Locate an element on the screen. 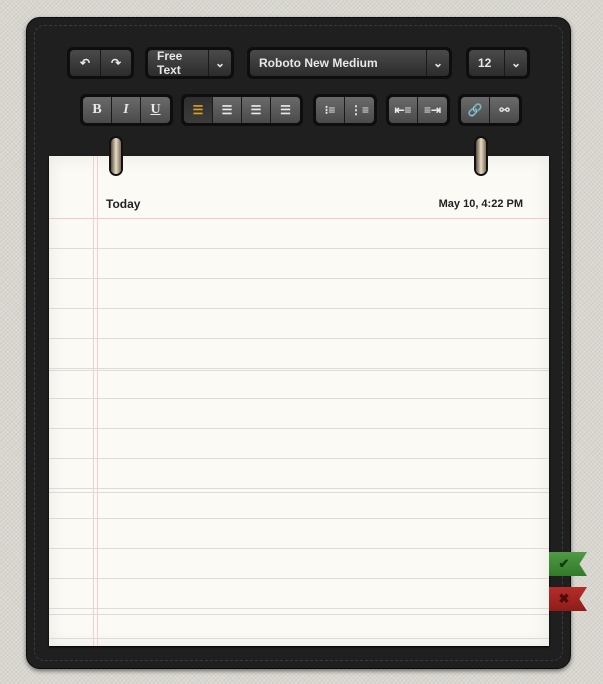 The image size is (603, 684). redo-button: ↷ is located at coordinates (116, 63).